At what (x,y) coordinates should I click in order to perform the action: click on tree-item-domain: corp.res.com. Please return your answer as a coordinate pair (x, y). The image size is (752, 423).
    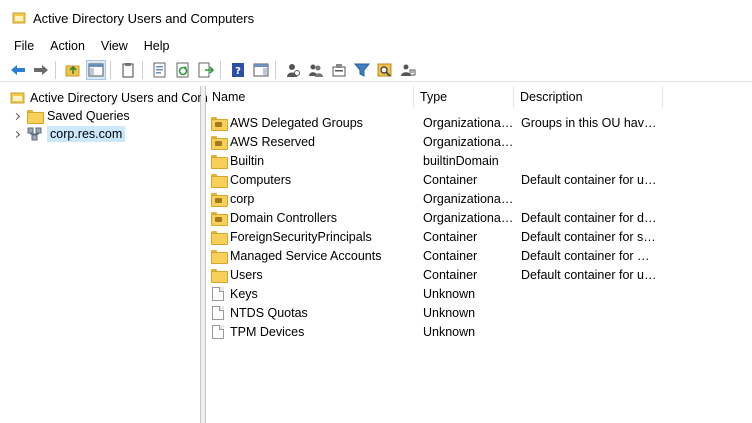
    Looking at the image, I should click on (69, 134).